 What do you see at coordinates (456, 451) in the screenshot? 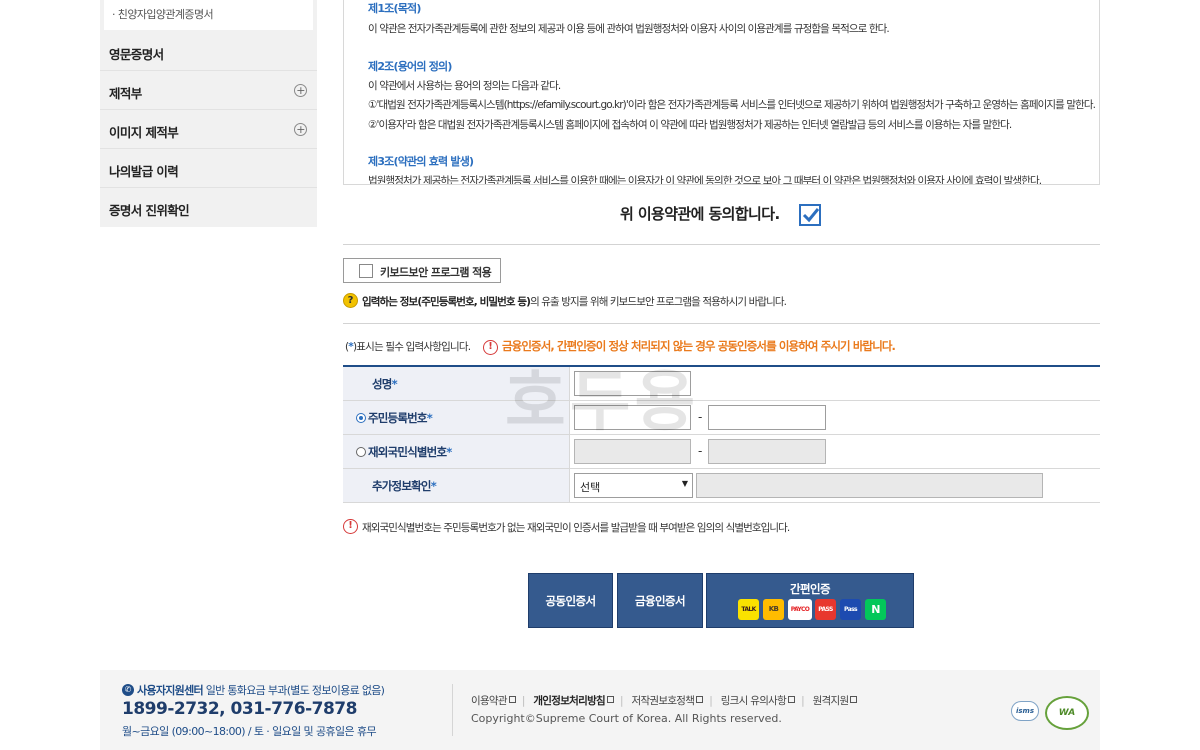
I see `foreign-id-label: 재외국민식별번호*` at bounding box center [456, 451].